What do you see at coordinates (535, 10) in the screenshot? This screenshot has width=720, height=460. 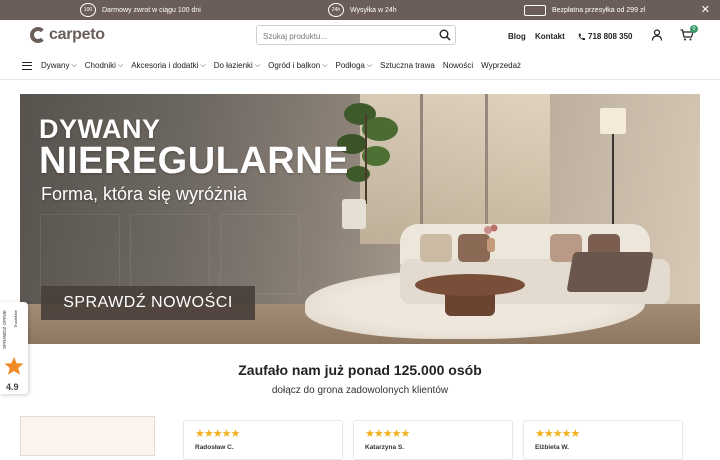 I see `truck-icon` at bounding box center [535, 10].